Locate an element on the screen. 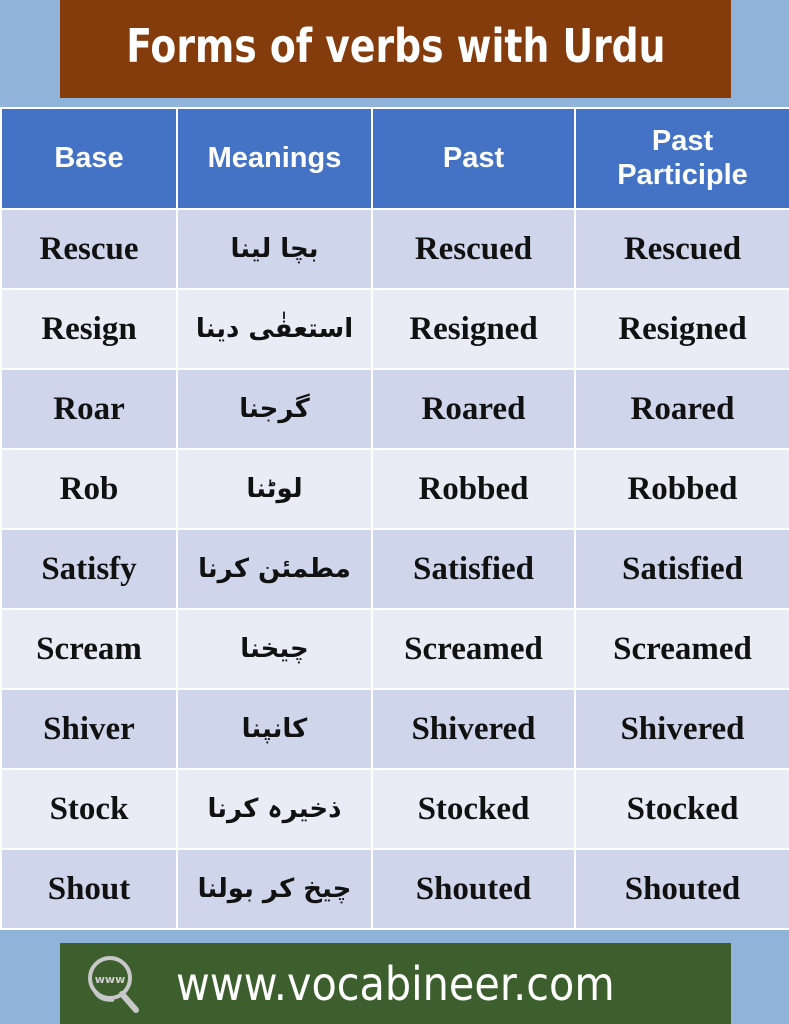 Image resolution: width=789 pixels, height=1024 pixels. base-cell: Roar is located at coordinates (89, 409).